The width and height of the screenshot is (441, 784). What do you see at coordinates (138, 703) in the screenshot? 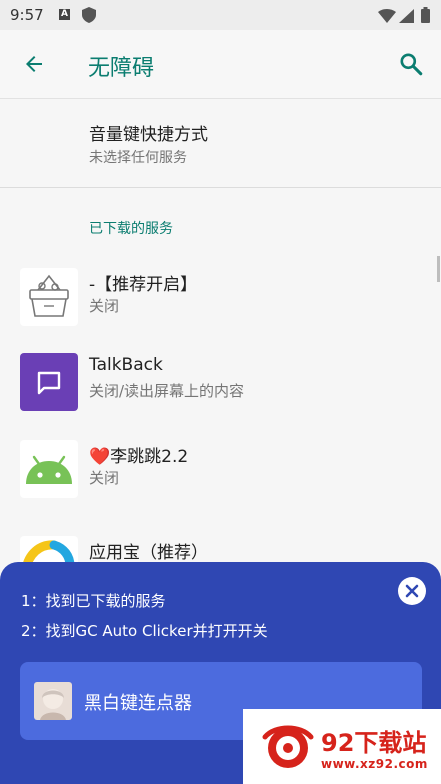
I see `app-card-label: 黑白键连点器` at bounding box center [138, 703].